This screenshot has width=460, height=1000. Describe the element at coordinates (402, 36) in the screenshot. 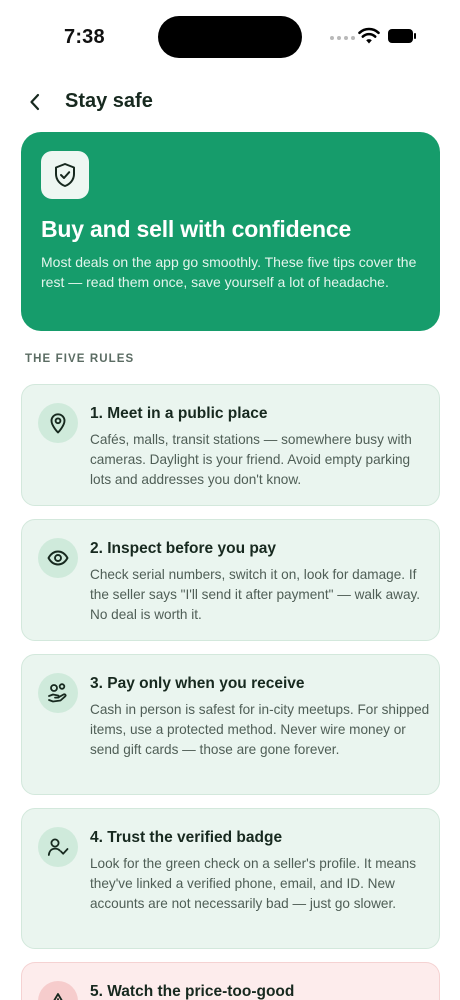

I see `battery-icon` at that location.